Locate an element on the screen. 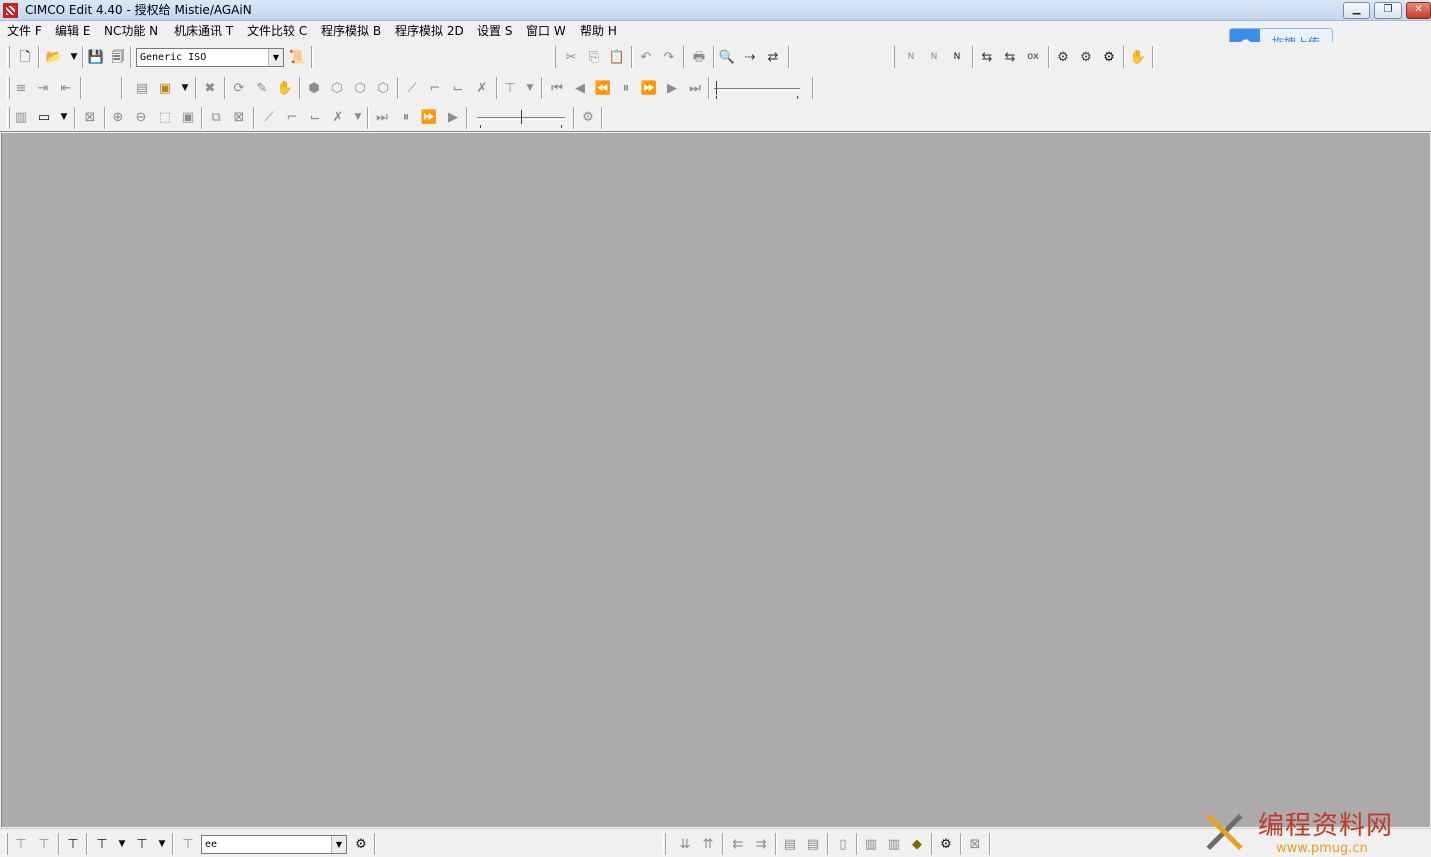 The image size is (1431, 857). step-back-icon: ⏪ is located at coordinates (603, 88).